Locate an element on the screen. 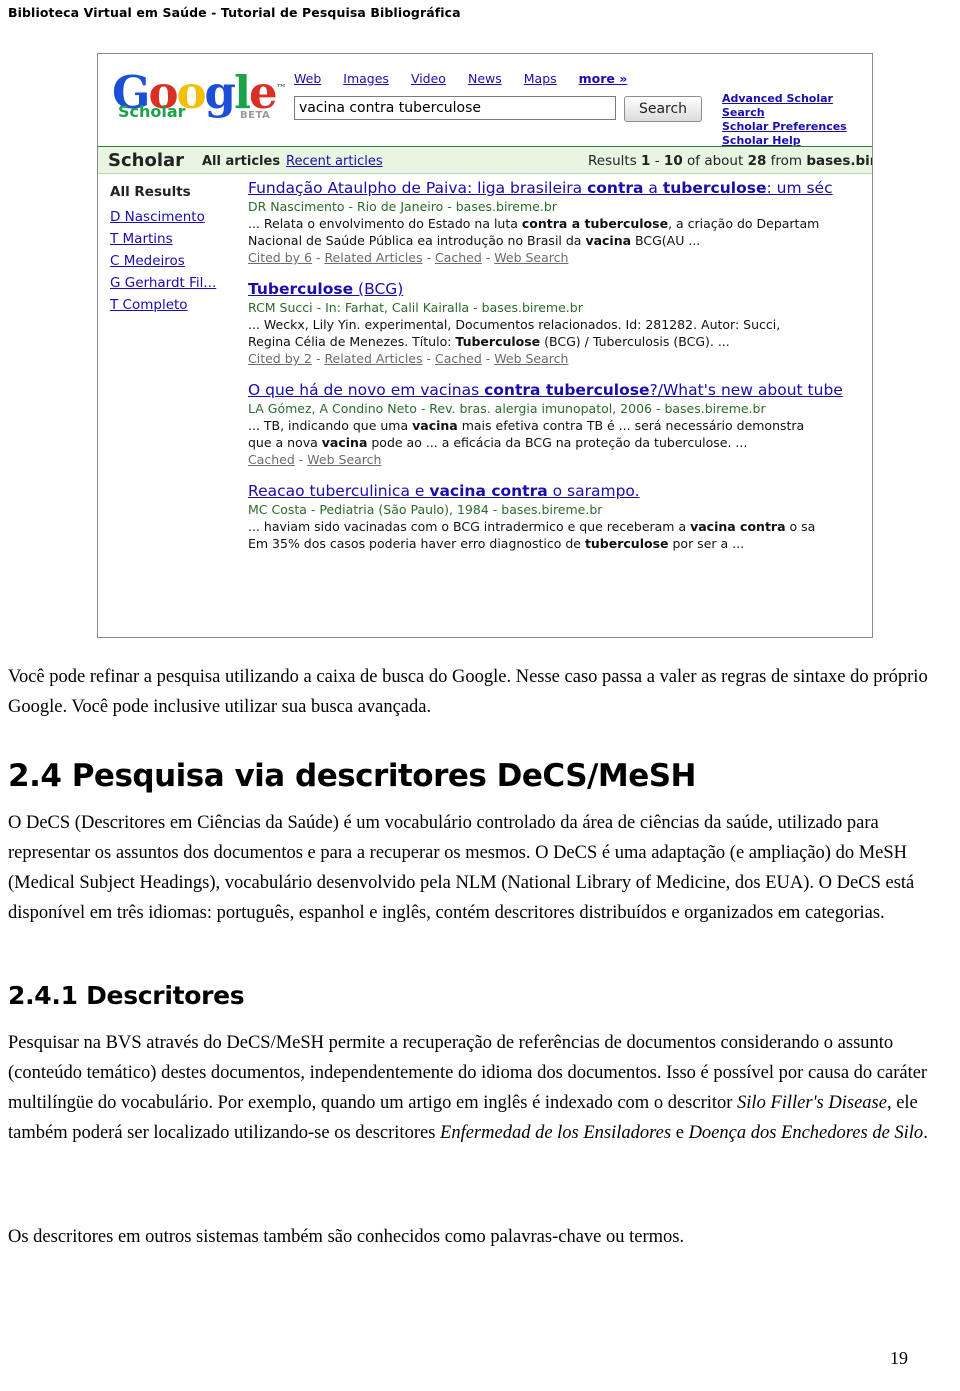 Image resolution: width=960 pixels, height=1391 pixels. results-range-end: 10 is located at coordinates (673, 161).